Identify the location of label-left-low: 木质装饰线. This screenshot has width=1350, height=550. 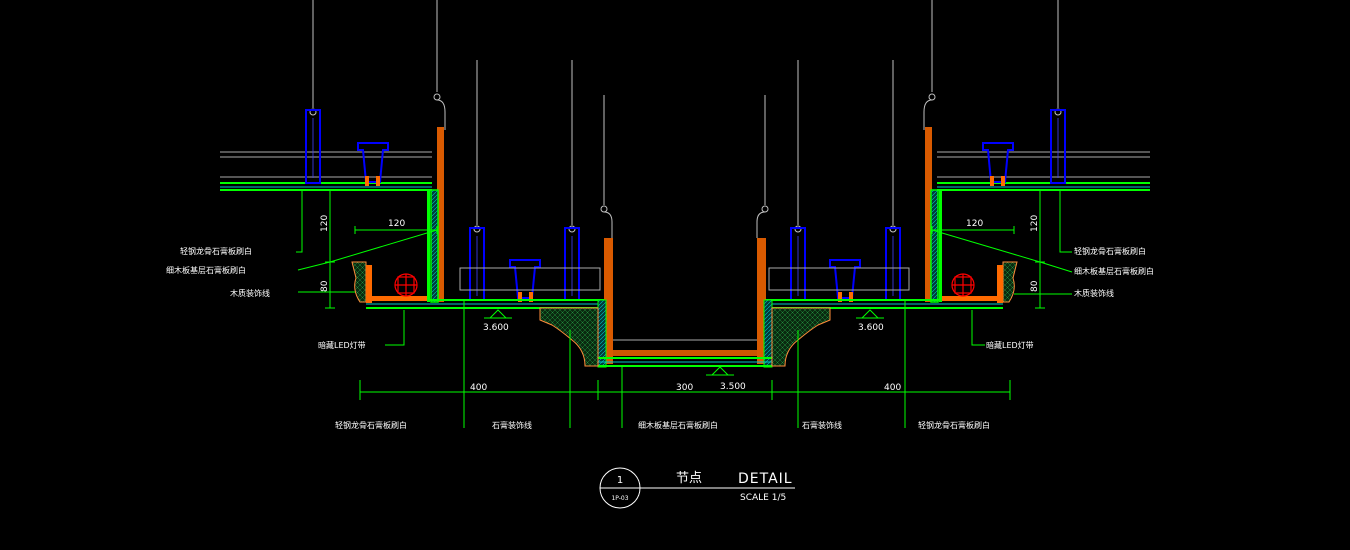
(250, 293).